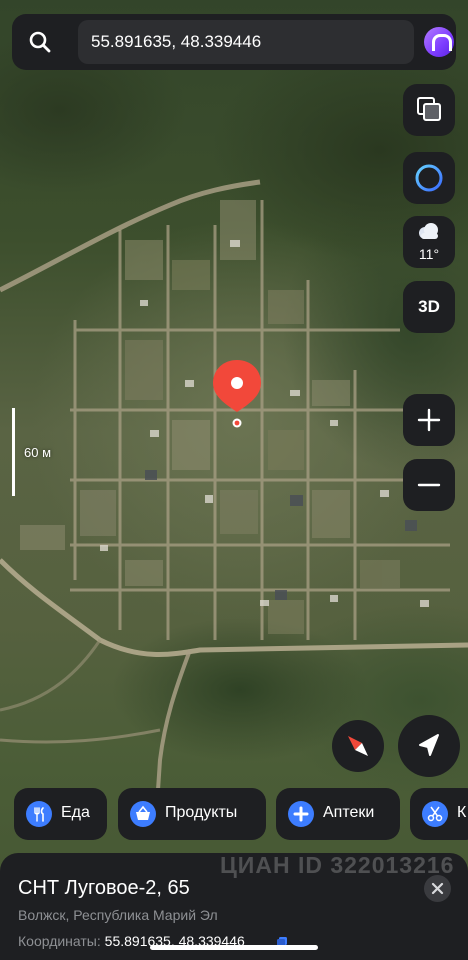  I want to click on 3d-mode-button: 3D, so click(429, 307).